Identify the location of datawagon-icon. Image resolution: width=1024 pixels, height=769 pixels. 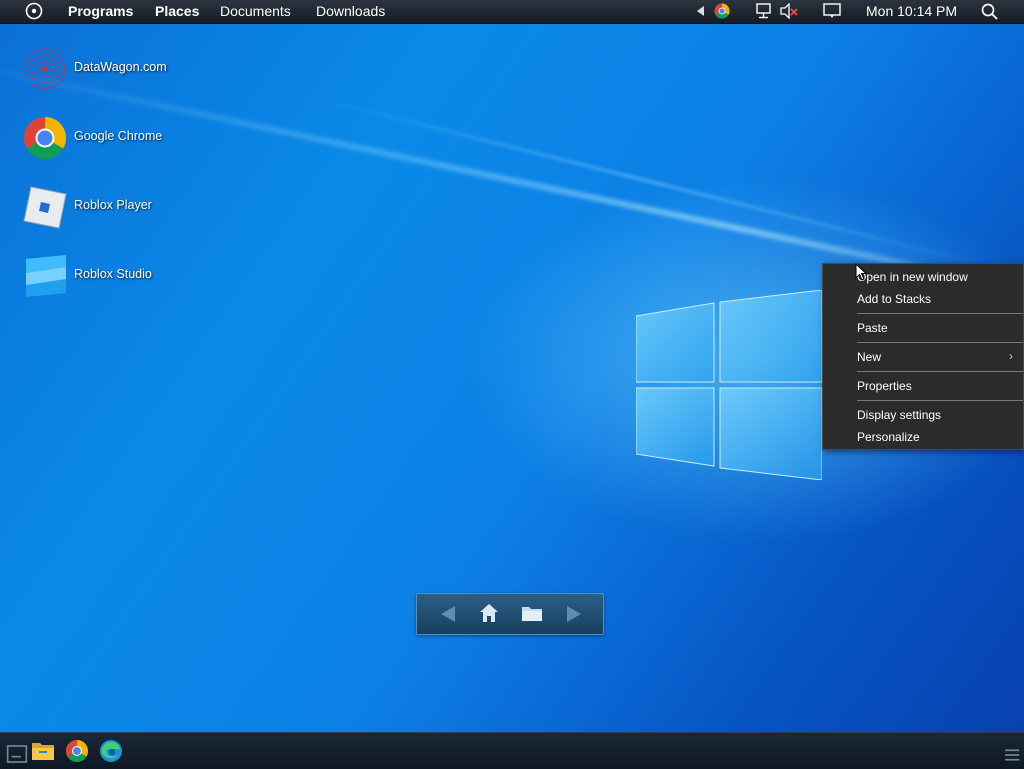
(45, 69).